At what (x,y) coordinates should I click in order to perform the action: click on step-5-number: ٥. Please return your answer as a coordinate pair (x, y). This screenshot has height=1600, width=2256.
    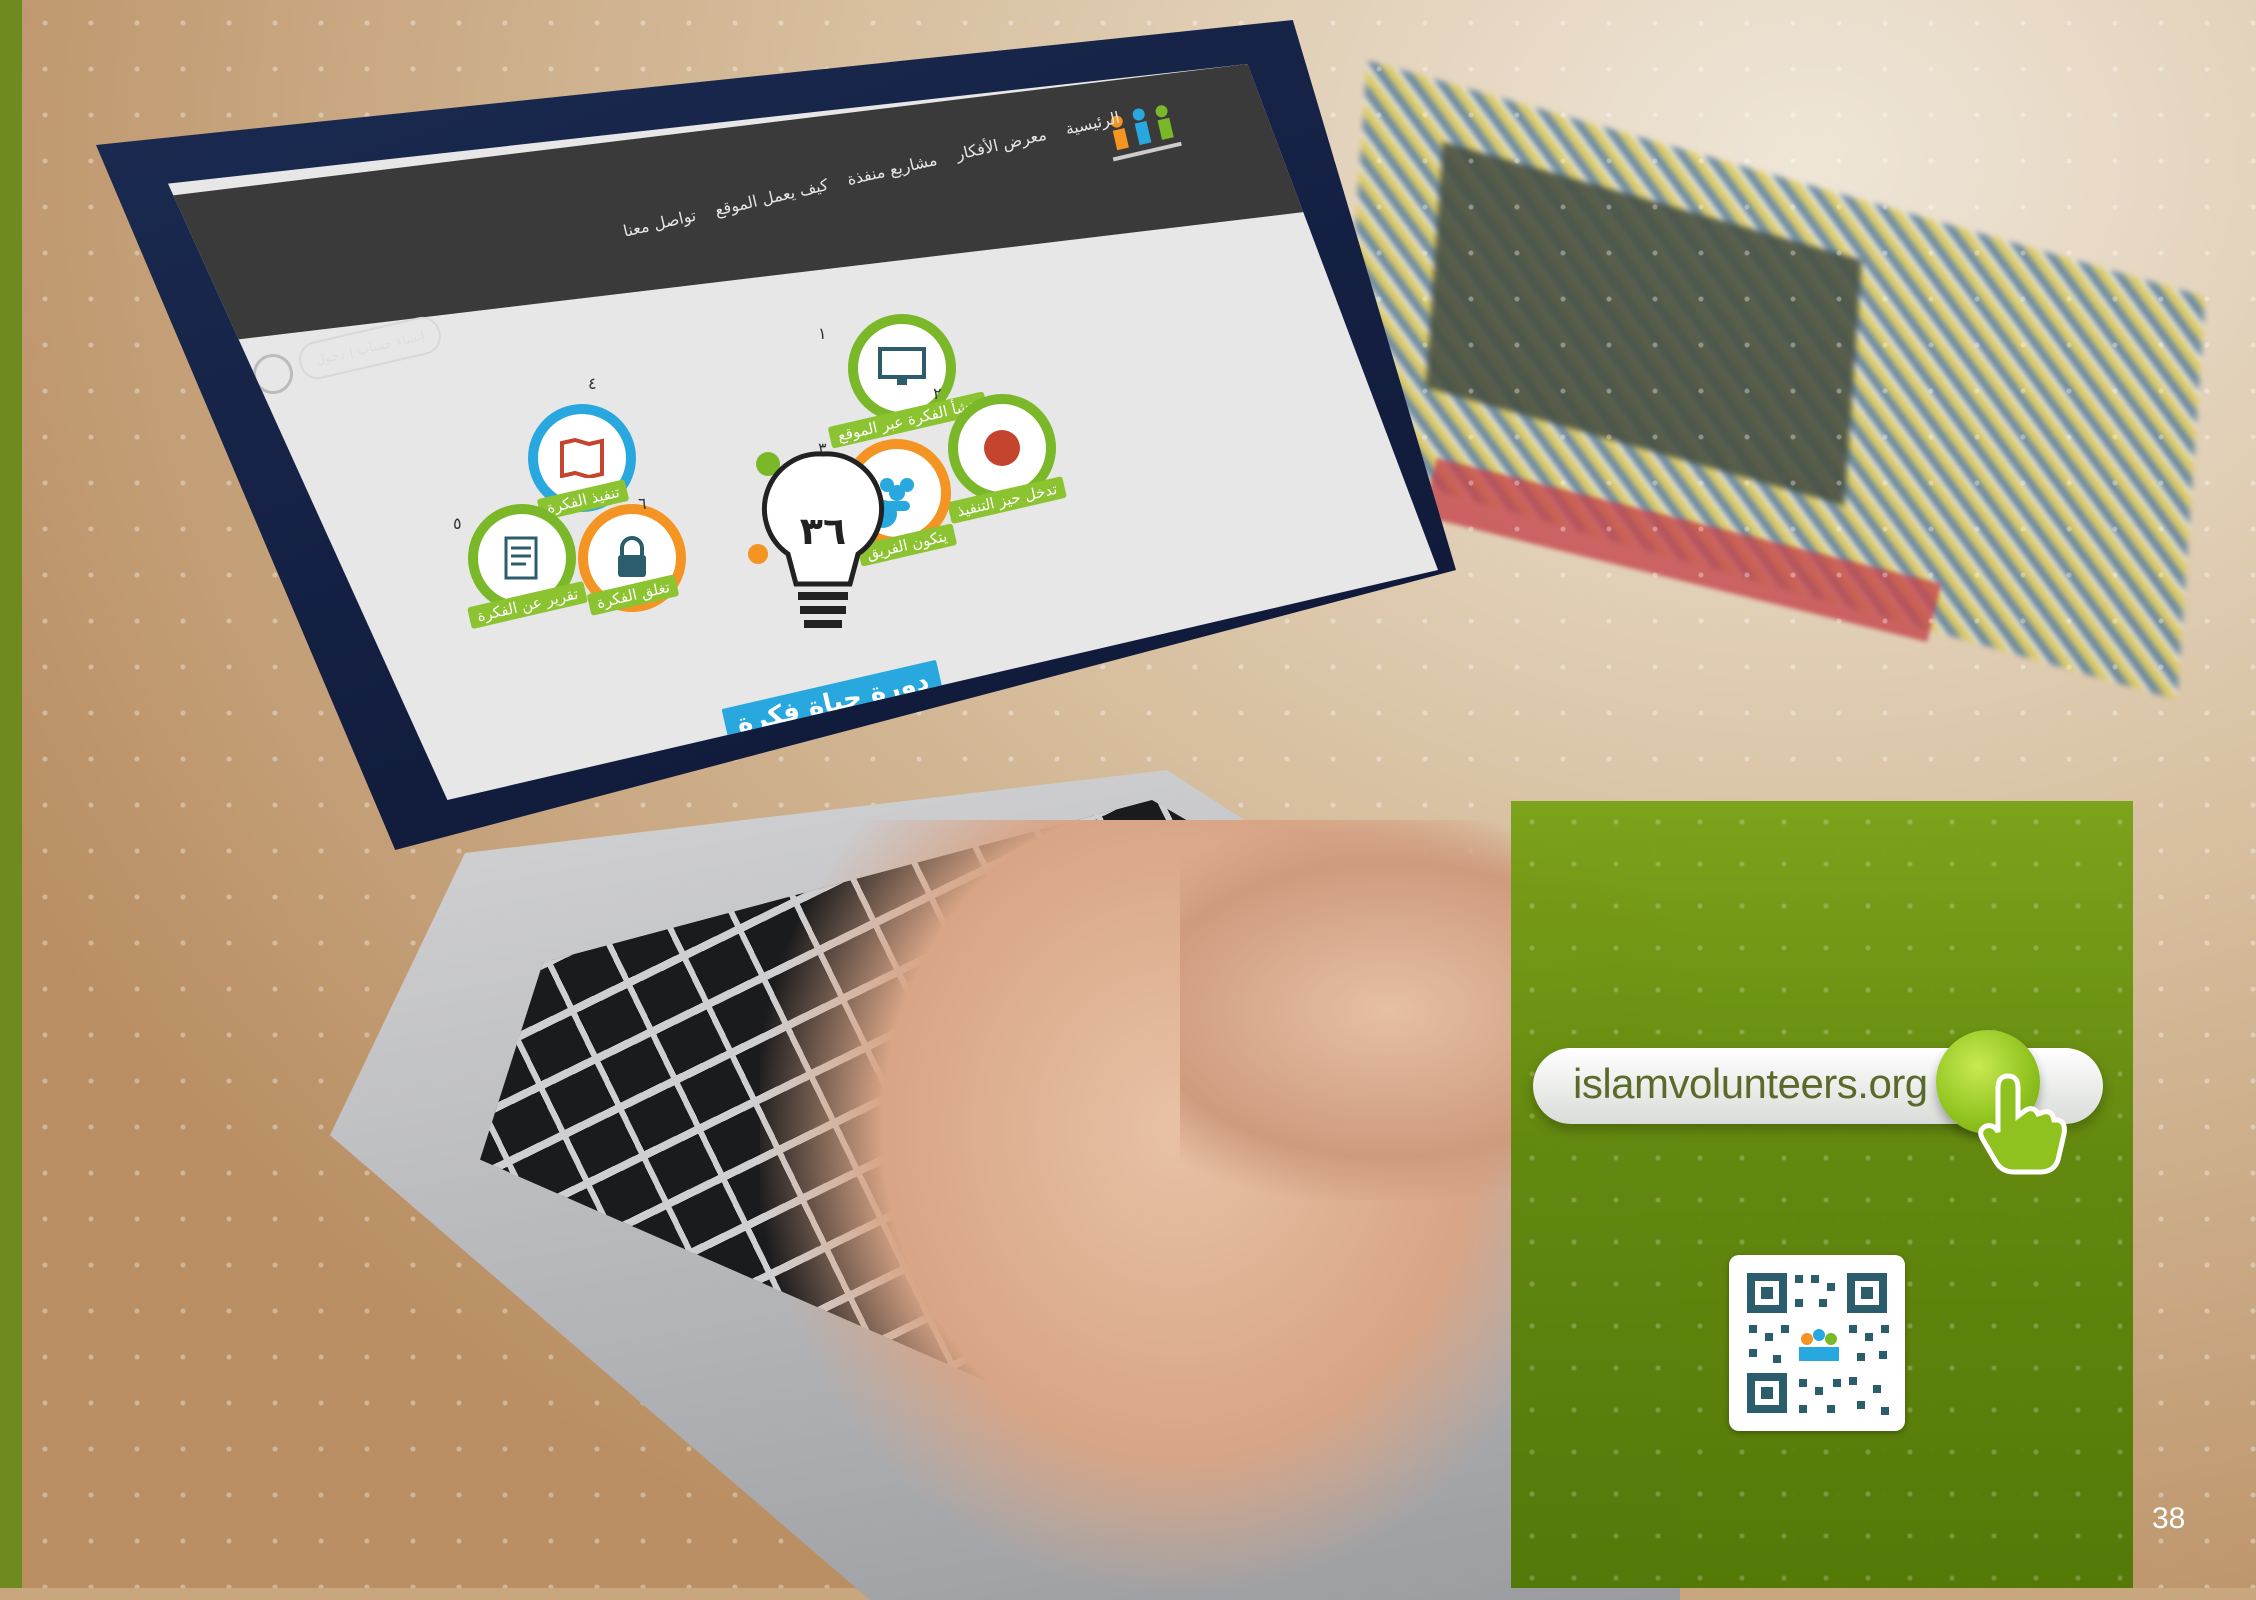
    Looking at the image, I should click on (457, 523).